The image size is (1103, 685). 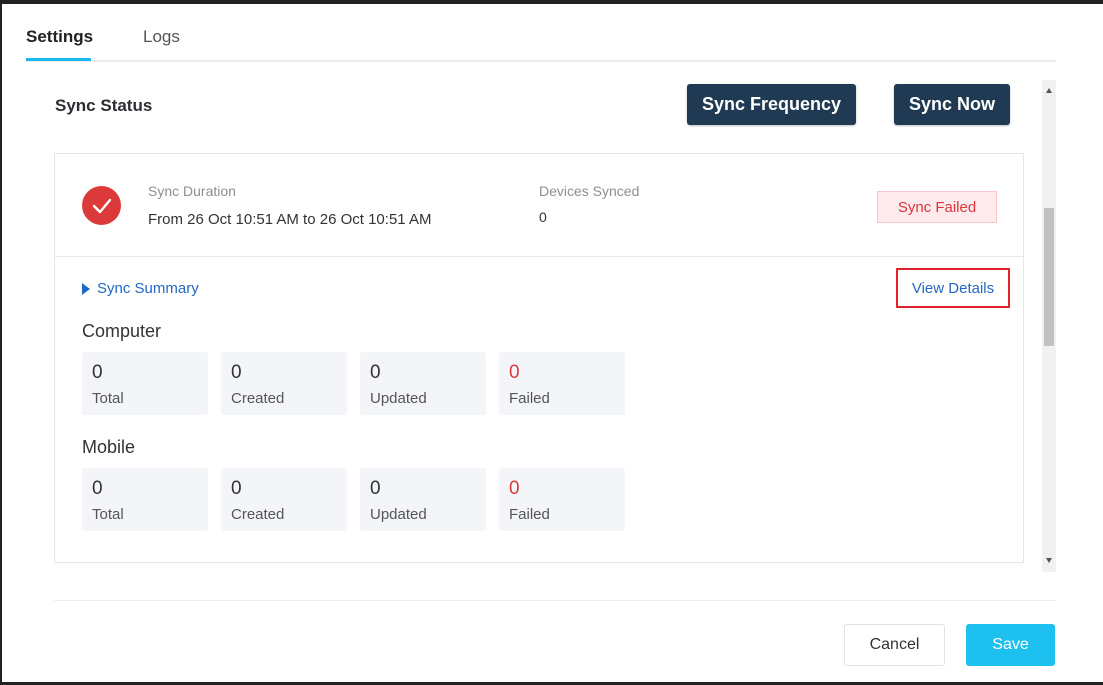 What do you see at coordinates (109, 447) in the screenshot?
I see `group-title-mobile: Mobile` at bounding box center [109, 447].